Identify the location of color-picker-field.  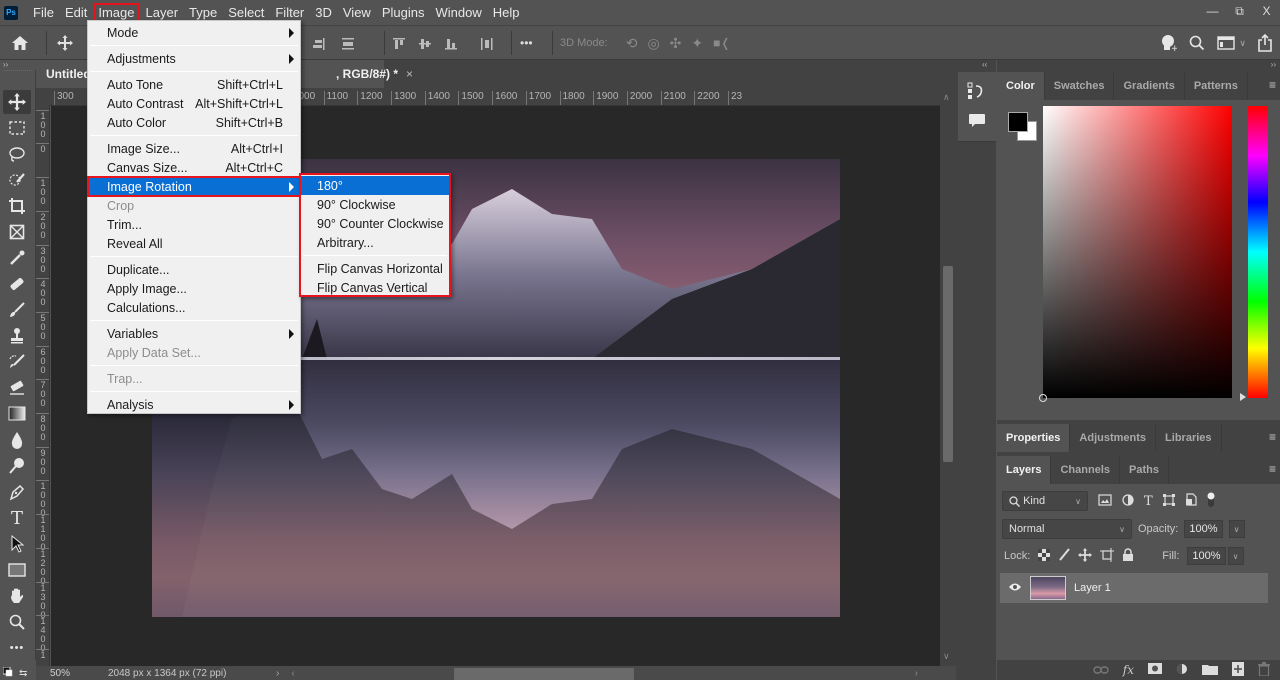
(1135, 254).